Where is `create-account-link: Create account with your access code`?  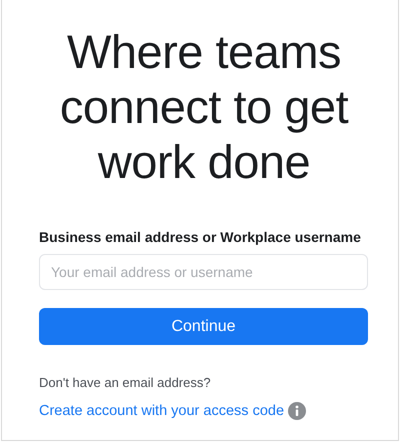 create-account-link: Create account with your access code is located at coordinates (161, 411).